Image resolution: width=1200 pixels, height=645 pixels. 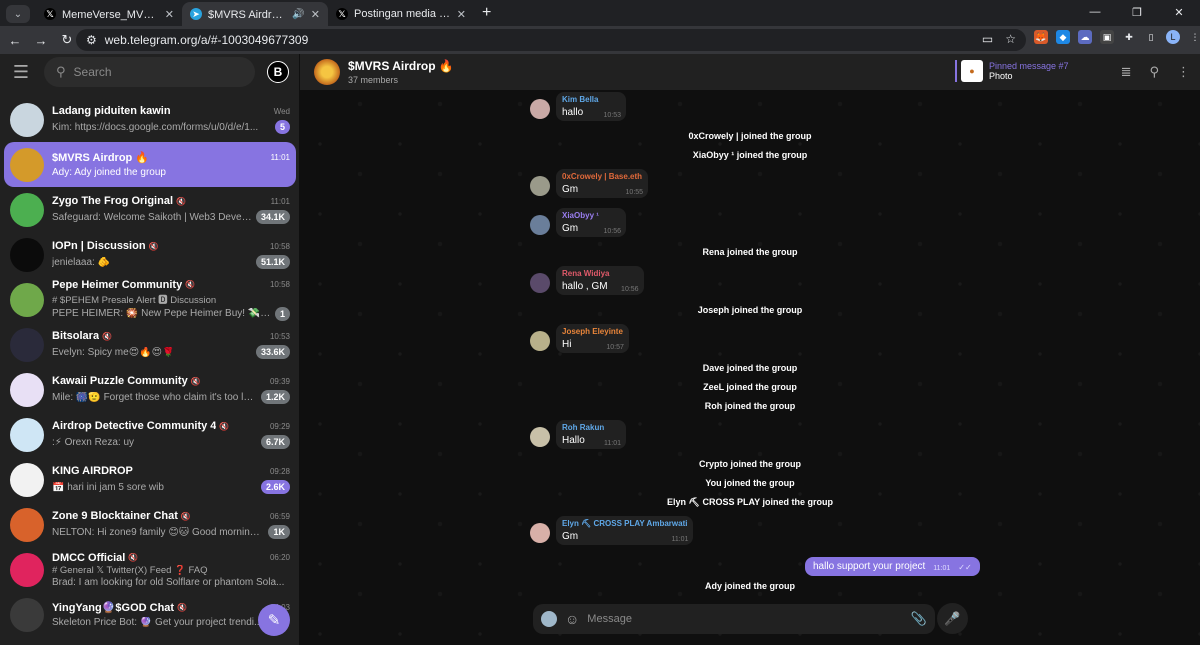 I want to click on incoming-message: Joseph Eleyinte Hi 10:57, so click(x=579, y=338).